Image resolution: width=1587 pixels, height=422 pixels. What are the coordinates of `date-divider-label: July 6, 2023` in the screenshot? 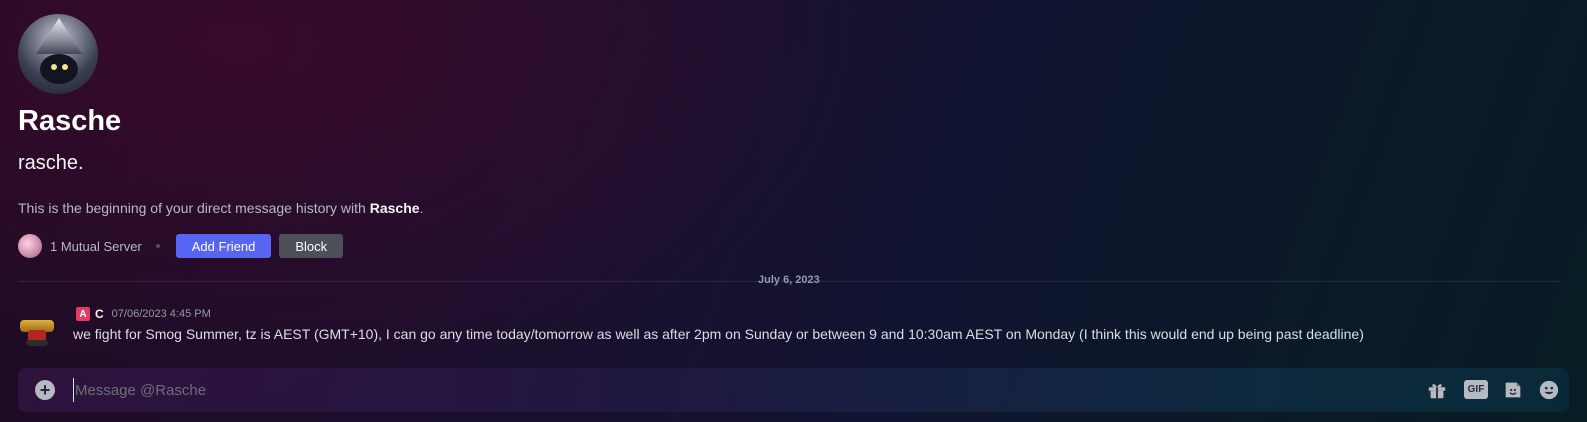 It's located at (789, 280).